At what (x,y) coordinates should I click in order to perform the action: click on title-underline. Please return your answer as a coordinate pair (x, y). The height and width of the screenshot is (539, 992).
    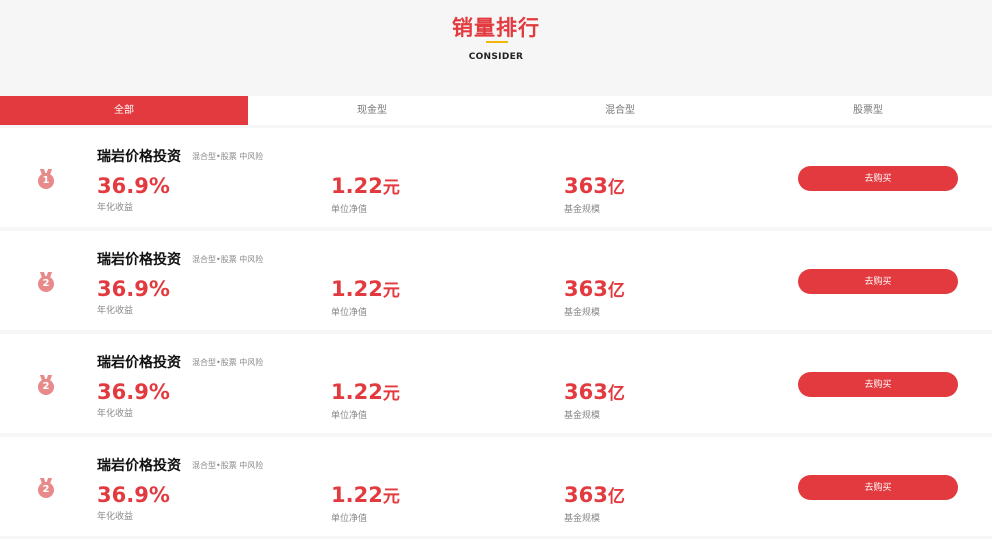
    Looking at the image, I should click on (497, 42).